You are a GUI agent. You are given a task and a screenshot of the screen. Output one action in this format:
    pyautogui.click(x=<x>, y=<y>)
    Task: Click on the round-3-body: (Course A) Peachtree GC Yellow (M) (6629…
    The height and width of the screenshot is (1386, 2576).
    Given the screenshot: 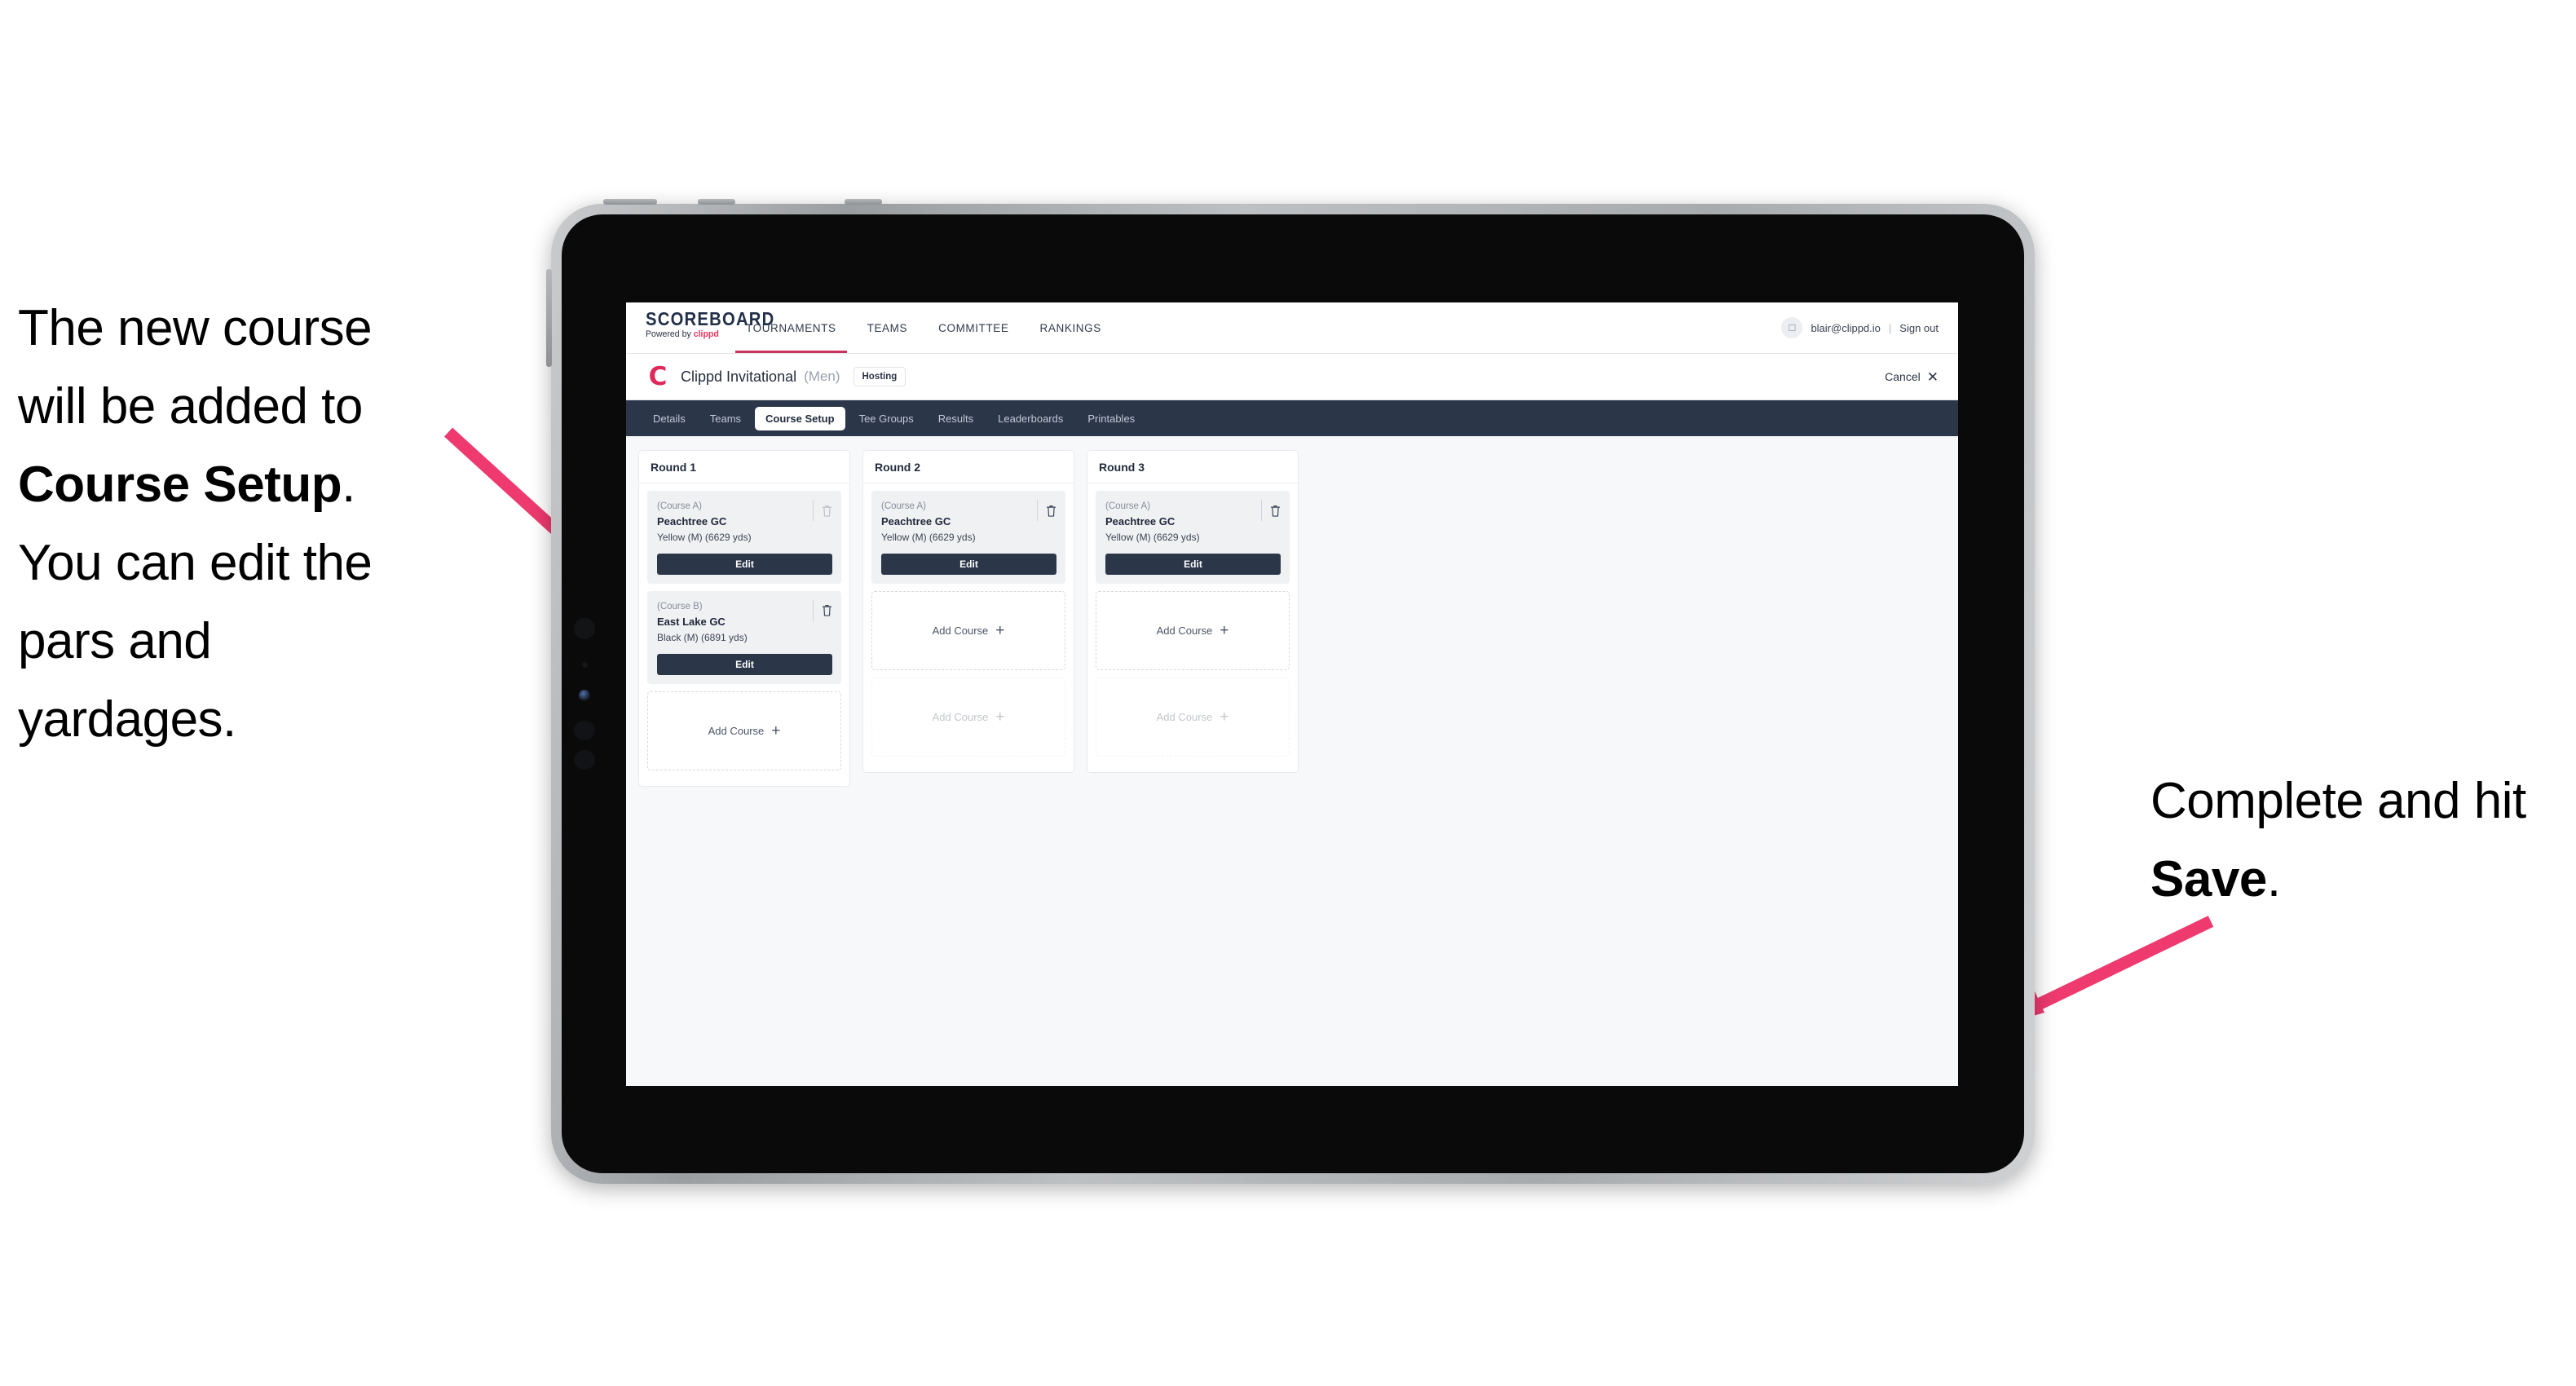 What is the action you would take?
    pyautogui.click(x=1192, y=620)
    